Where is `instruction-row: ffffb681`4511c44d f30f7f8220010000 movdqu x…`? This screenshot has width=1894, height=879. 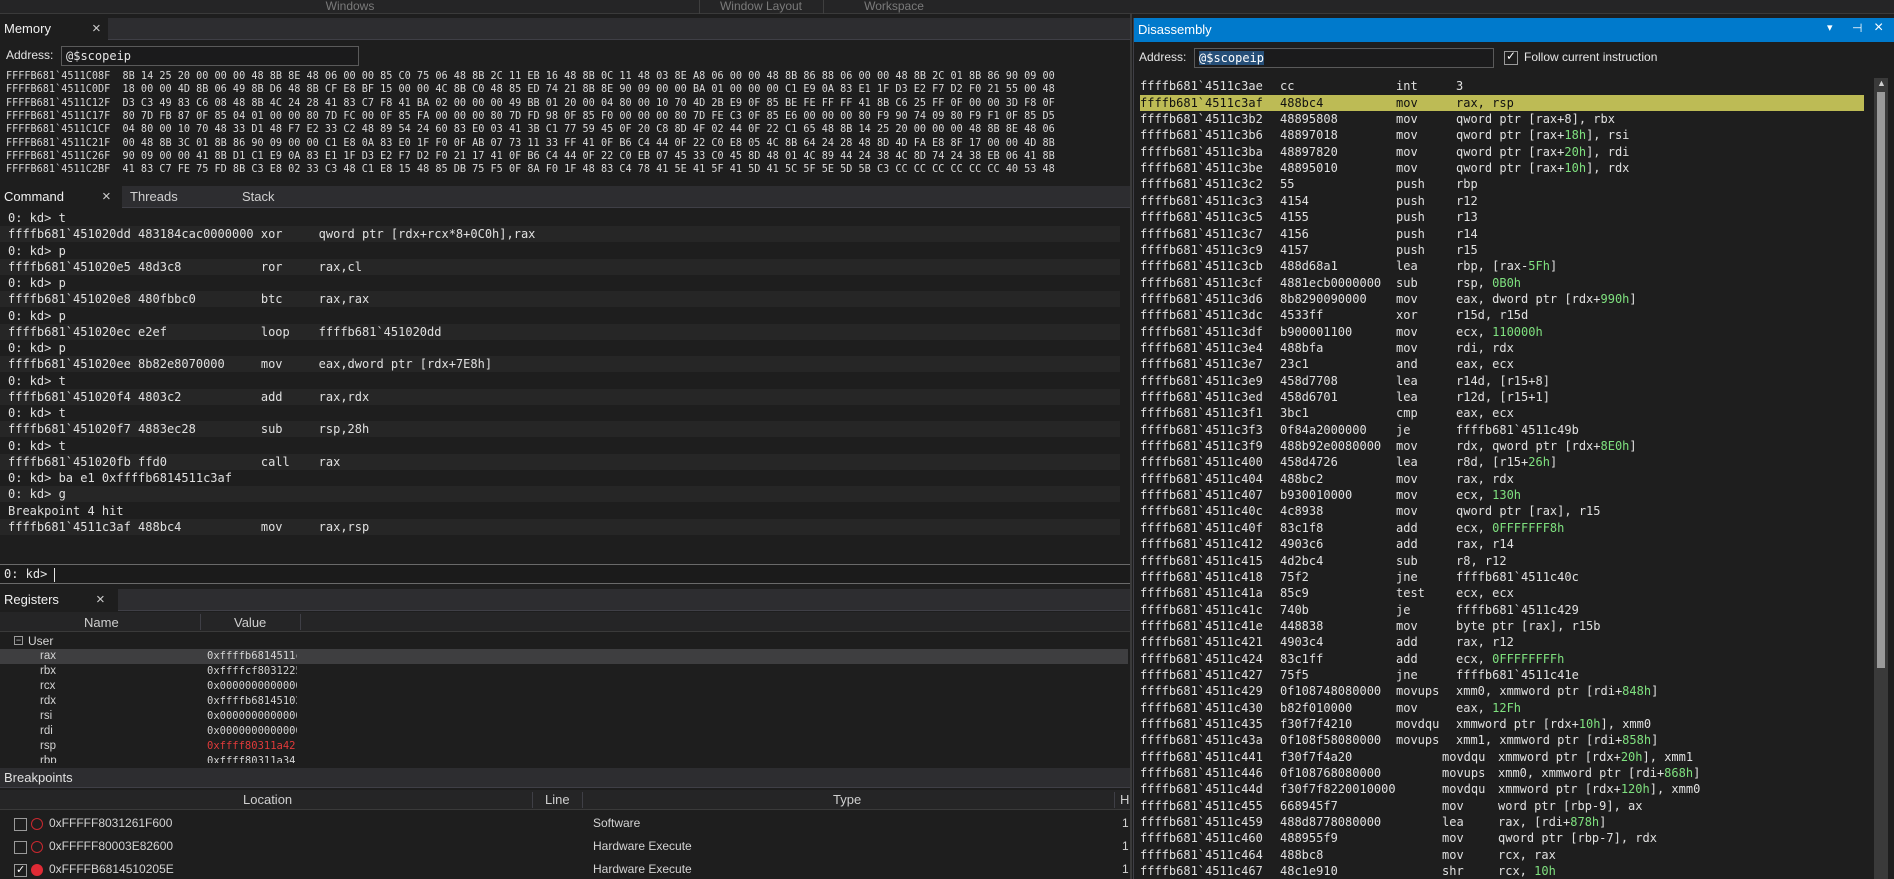 instruction-row: ffffb681`4511c44d f30f7f8220010000 movdqu x… is located at coordinates (1502, 789).